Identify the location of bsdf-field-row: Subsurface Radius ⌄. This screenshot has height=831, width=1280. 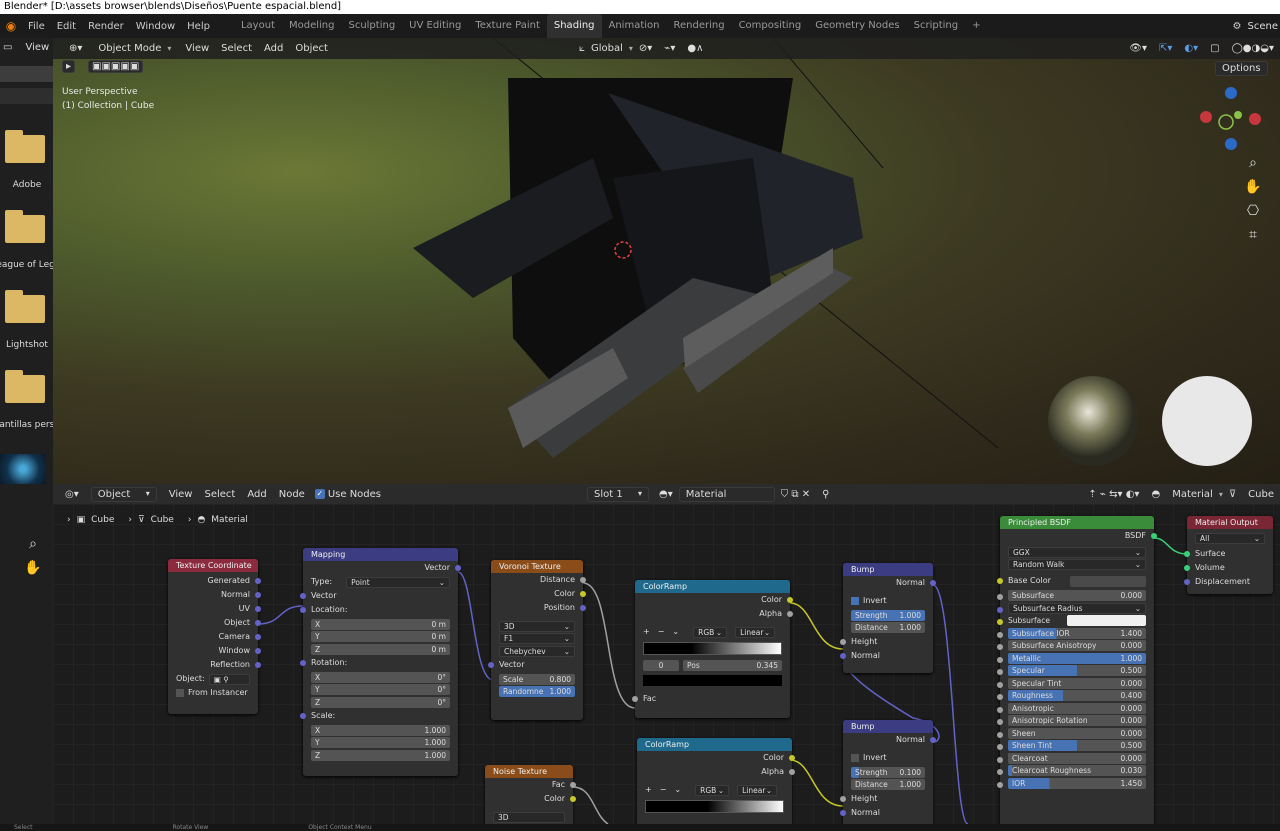
(1071, 608).